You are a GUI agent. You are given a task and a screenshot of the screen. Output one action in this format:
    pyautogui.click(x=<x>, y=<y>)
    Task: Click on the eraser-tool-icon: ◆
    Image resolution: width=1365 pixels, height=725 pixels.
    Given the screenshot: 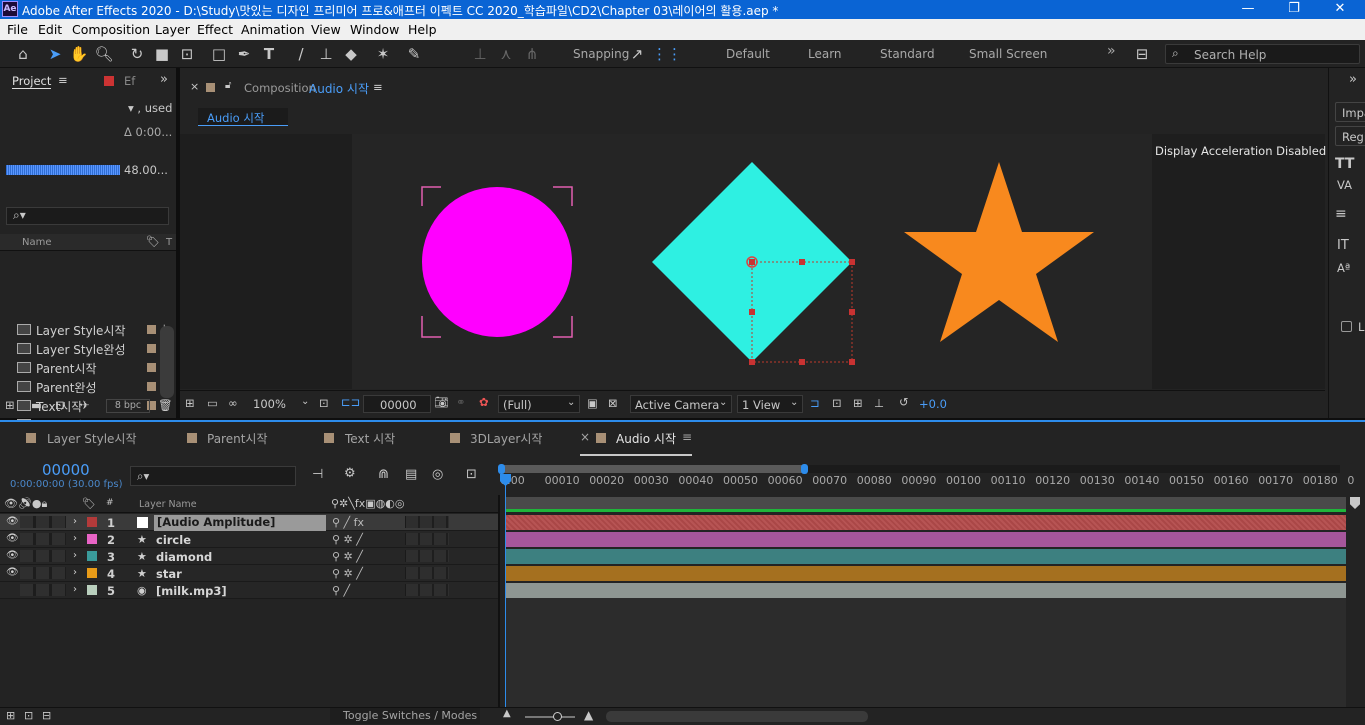 What is the action you would take?
    pyautogui.click(x=351, y=54)
    